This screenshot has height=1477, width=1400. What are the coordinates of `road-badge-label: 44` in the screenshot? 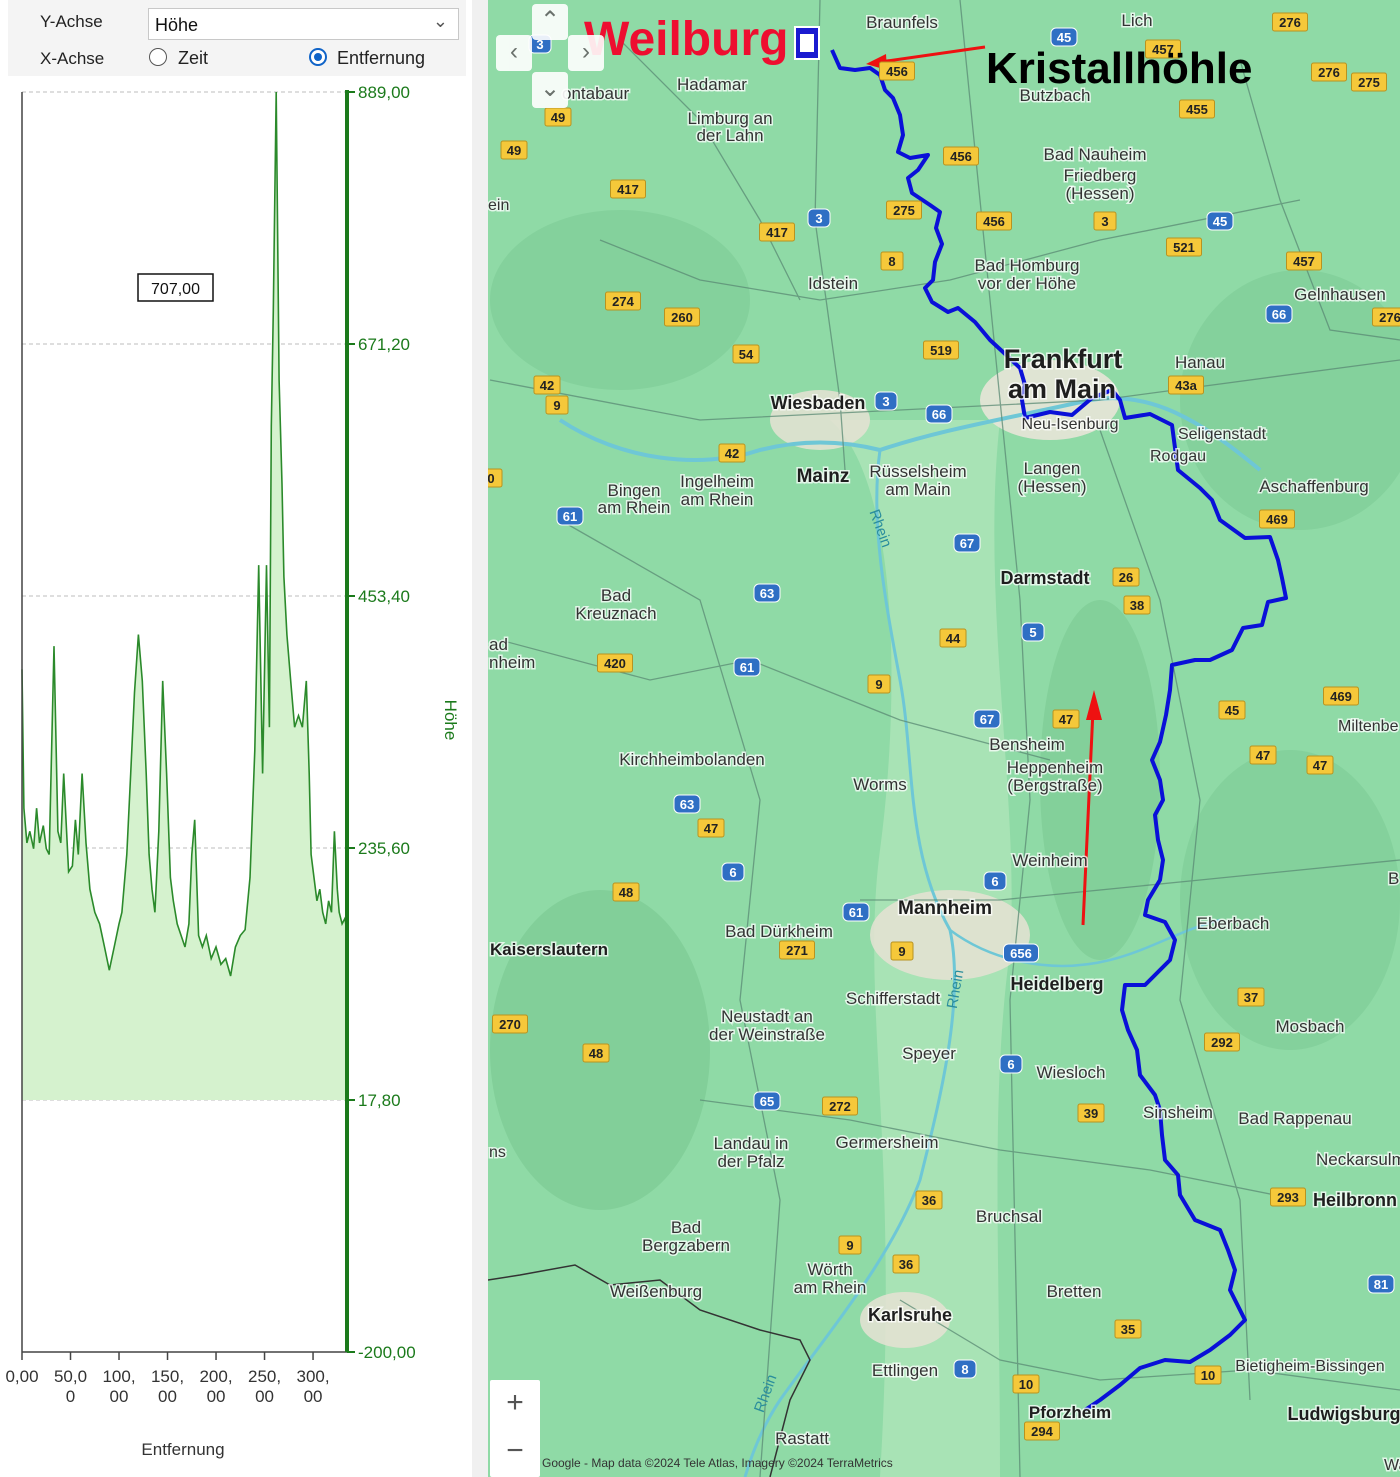 It's located at (953, 638).